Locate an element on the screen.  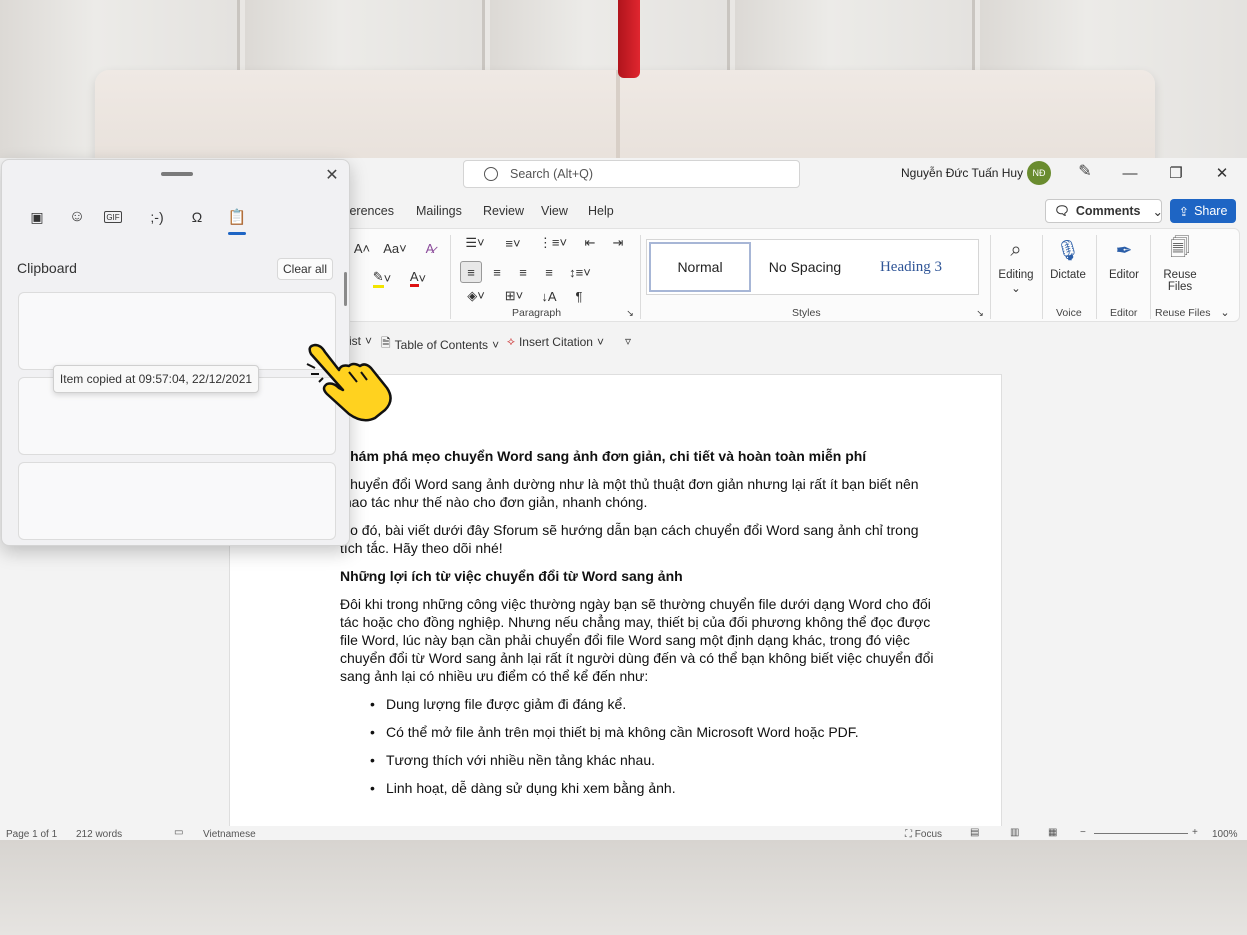
clear-format-icon: A̷ is located at coordinates (430, 248).